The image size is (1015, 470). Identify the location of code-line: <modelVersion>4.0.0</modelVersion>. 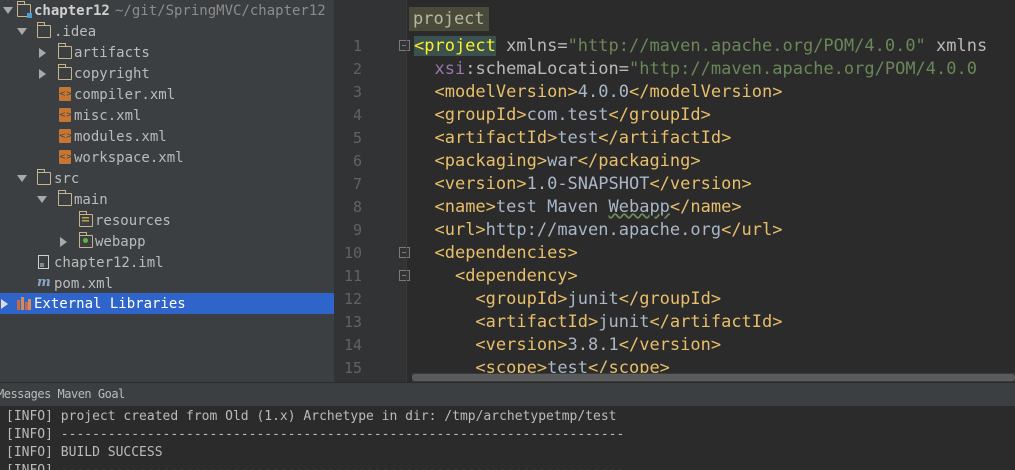
(598, 92).